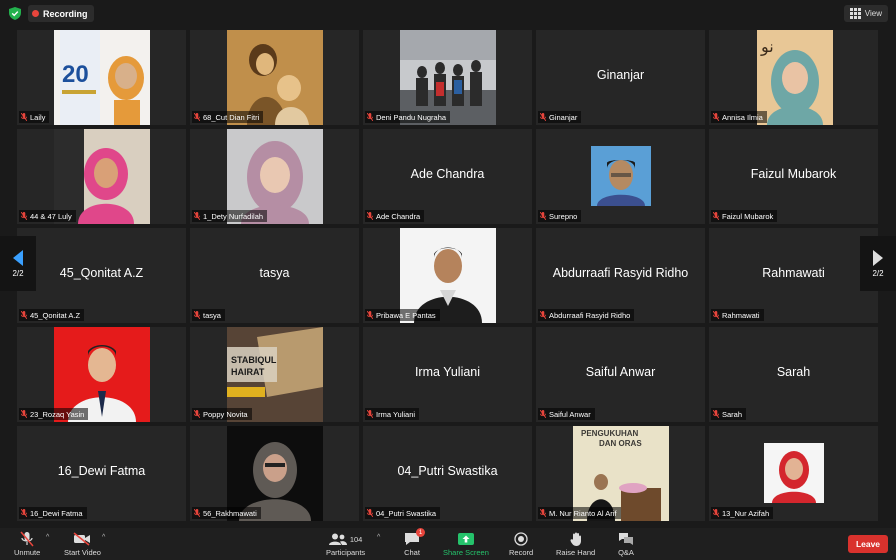 The width and height of the screenshot is (896, 560). Describe the element at coordinates (748, 216) in the screenshot. I see `participant-name: Faizul Mubarok` at that location.